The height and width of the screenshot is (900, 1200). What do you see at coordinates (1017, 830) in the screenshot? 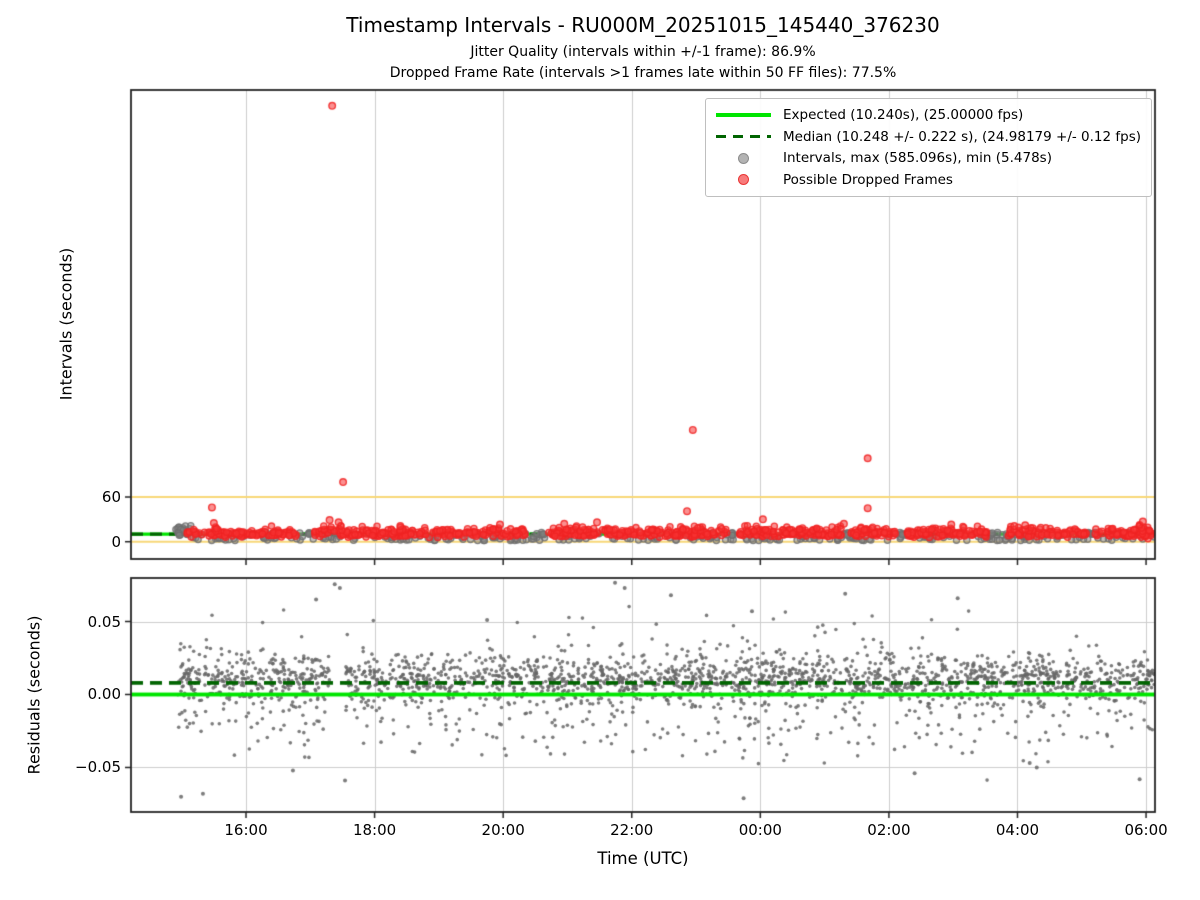
I see `xtick-0400: 04:00` at bounding box center [1017, 830].